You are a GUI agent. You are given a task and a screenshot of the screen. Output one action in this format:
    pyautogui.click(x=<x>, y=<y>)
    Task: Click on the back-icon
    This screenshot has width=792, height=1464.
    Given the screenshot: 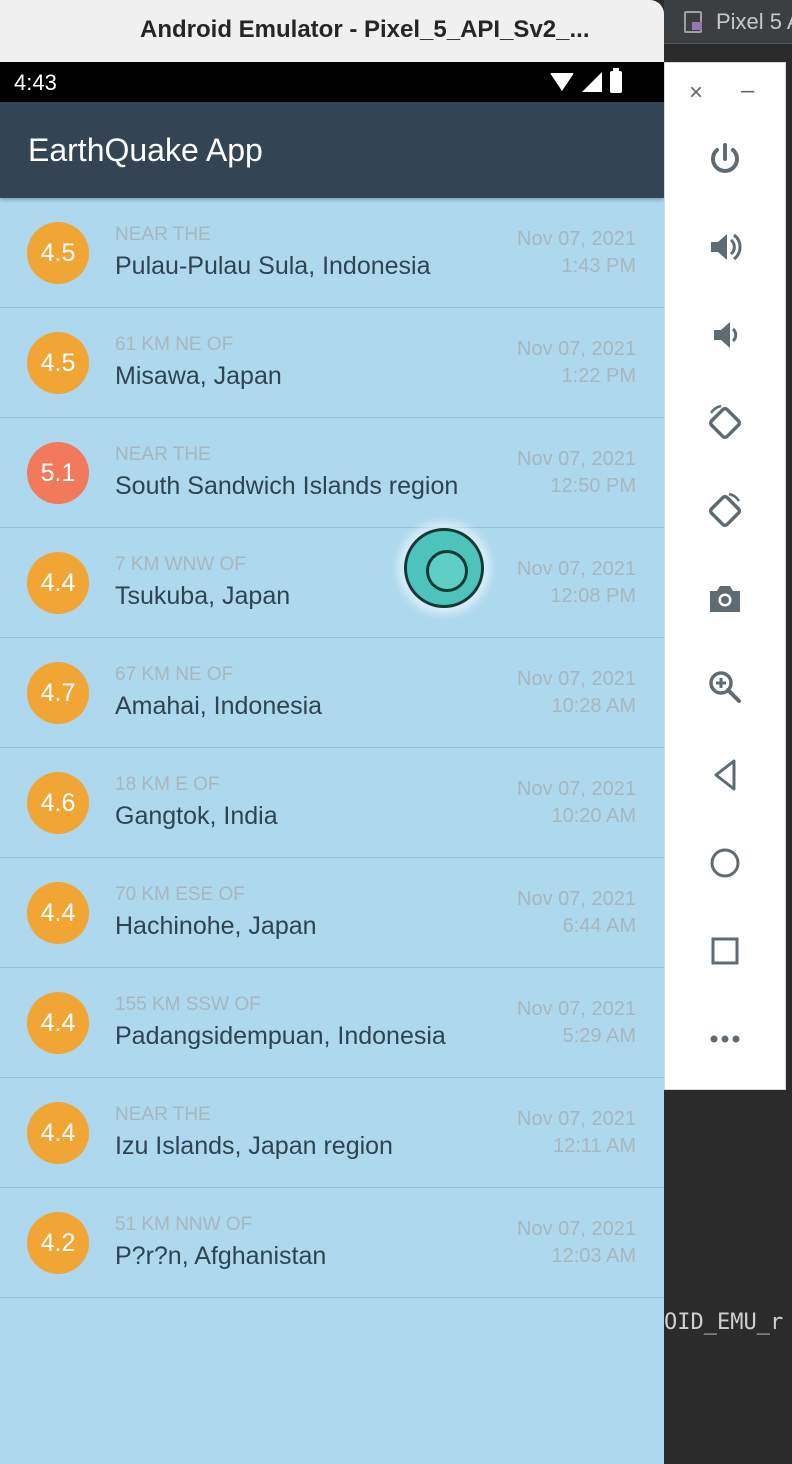 What is the action you would take?
    pyautogui.click(x=725, y=775)
    